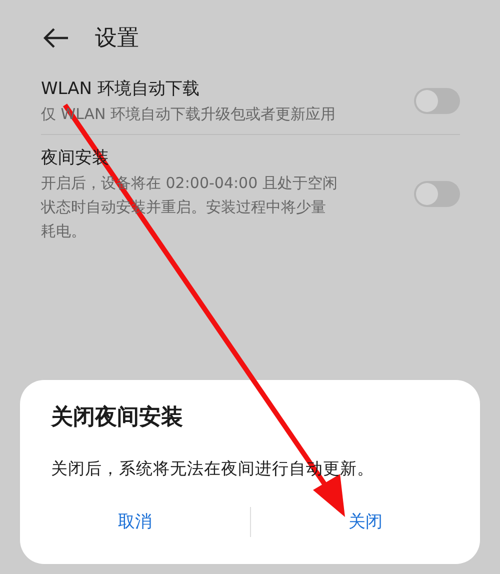 The width and height of the screenshot is (500, 574). I want to click on dialog-button: 取消, so click(135, 521).